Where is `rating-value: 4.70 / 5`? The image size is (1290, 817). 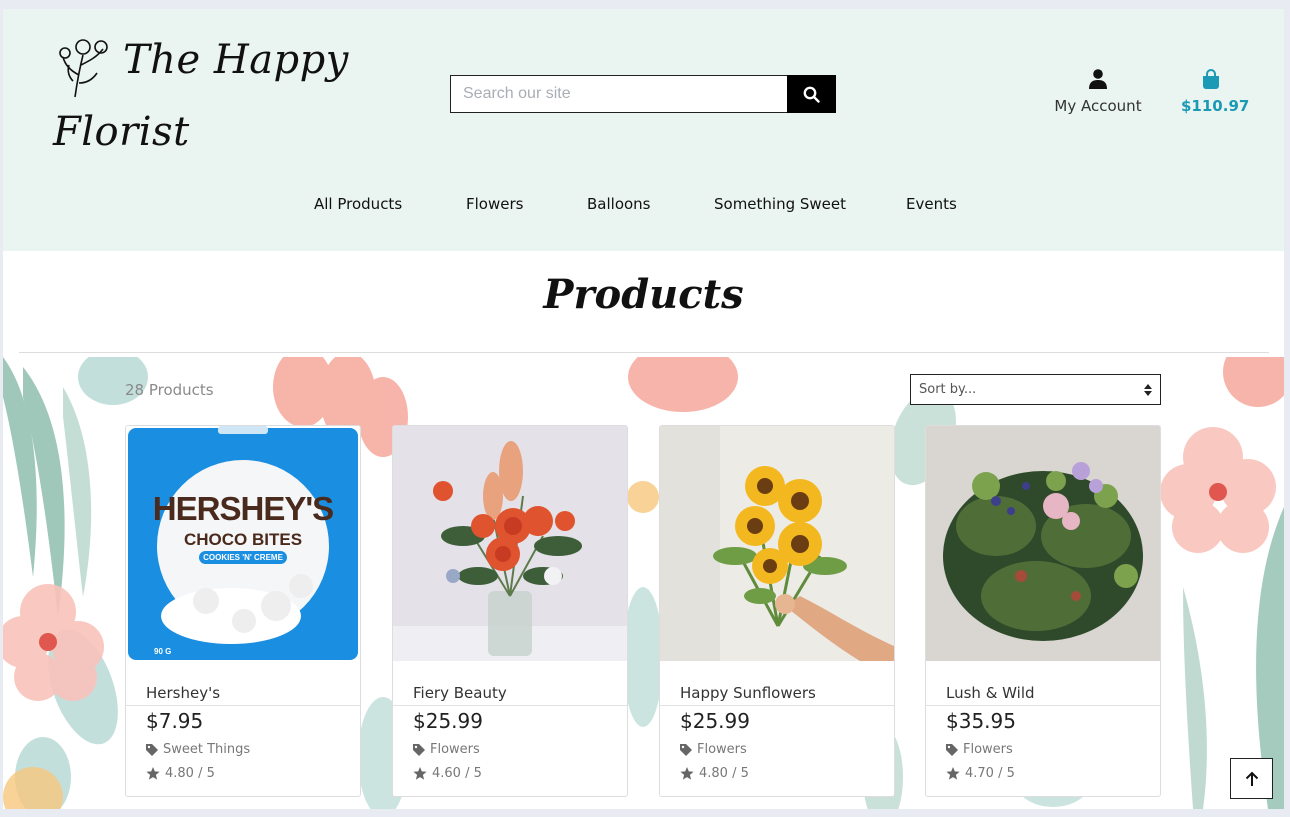 rating-value: 4.70 / 5 is located at coordinates (990, 773).